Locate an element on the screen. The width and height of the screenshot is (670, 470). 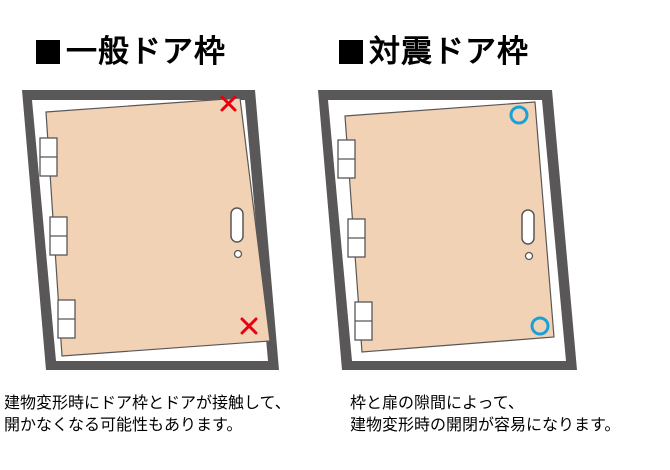
caption-line: 枠と扉の隙間によって、 is located at coordinates (437, 402).